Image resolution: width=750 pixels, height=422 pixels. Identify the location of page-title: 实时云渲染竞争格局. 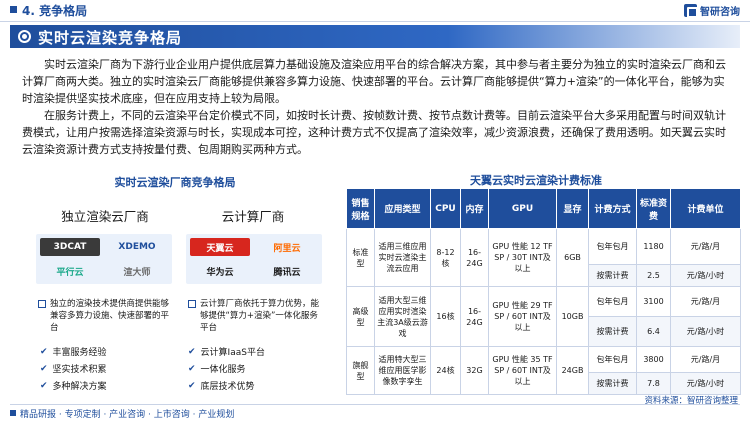
(110, 38).